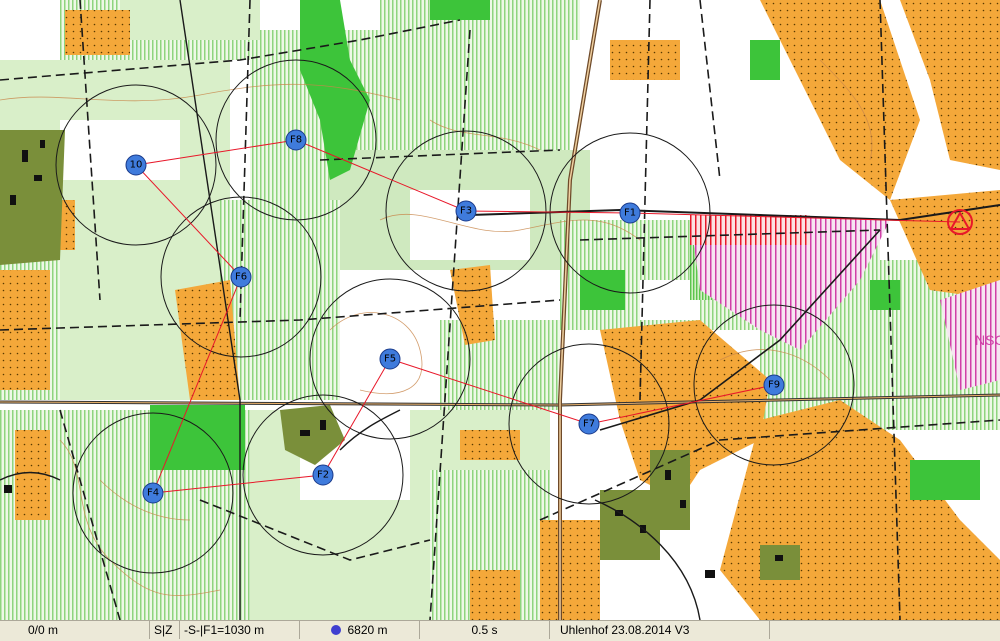 This screenshot has height=641, width=1000. Describe the element at coordinates (660, 630) in the screenshot. I see `status-event: Uhlenhof 23.08.2014 V3` at that location.